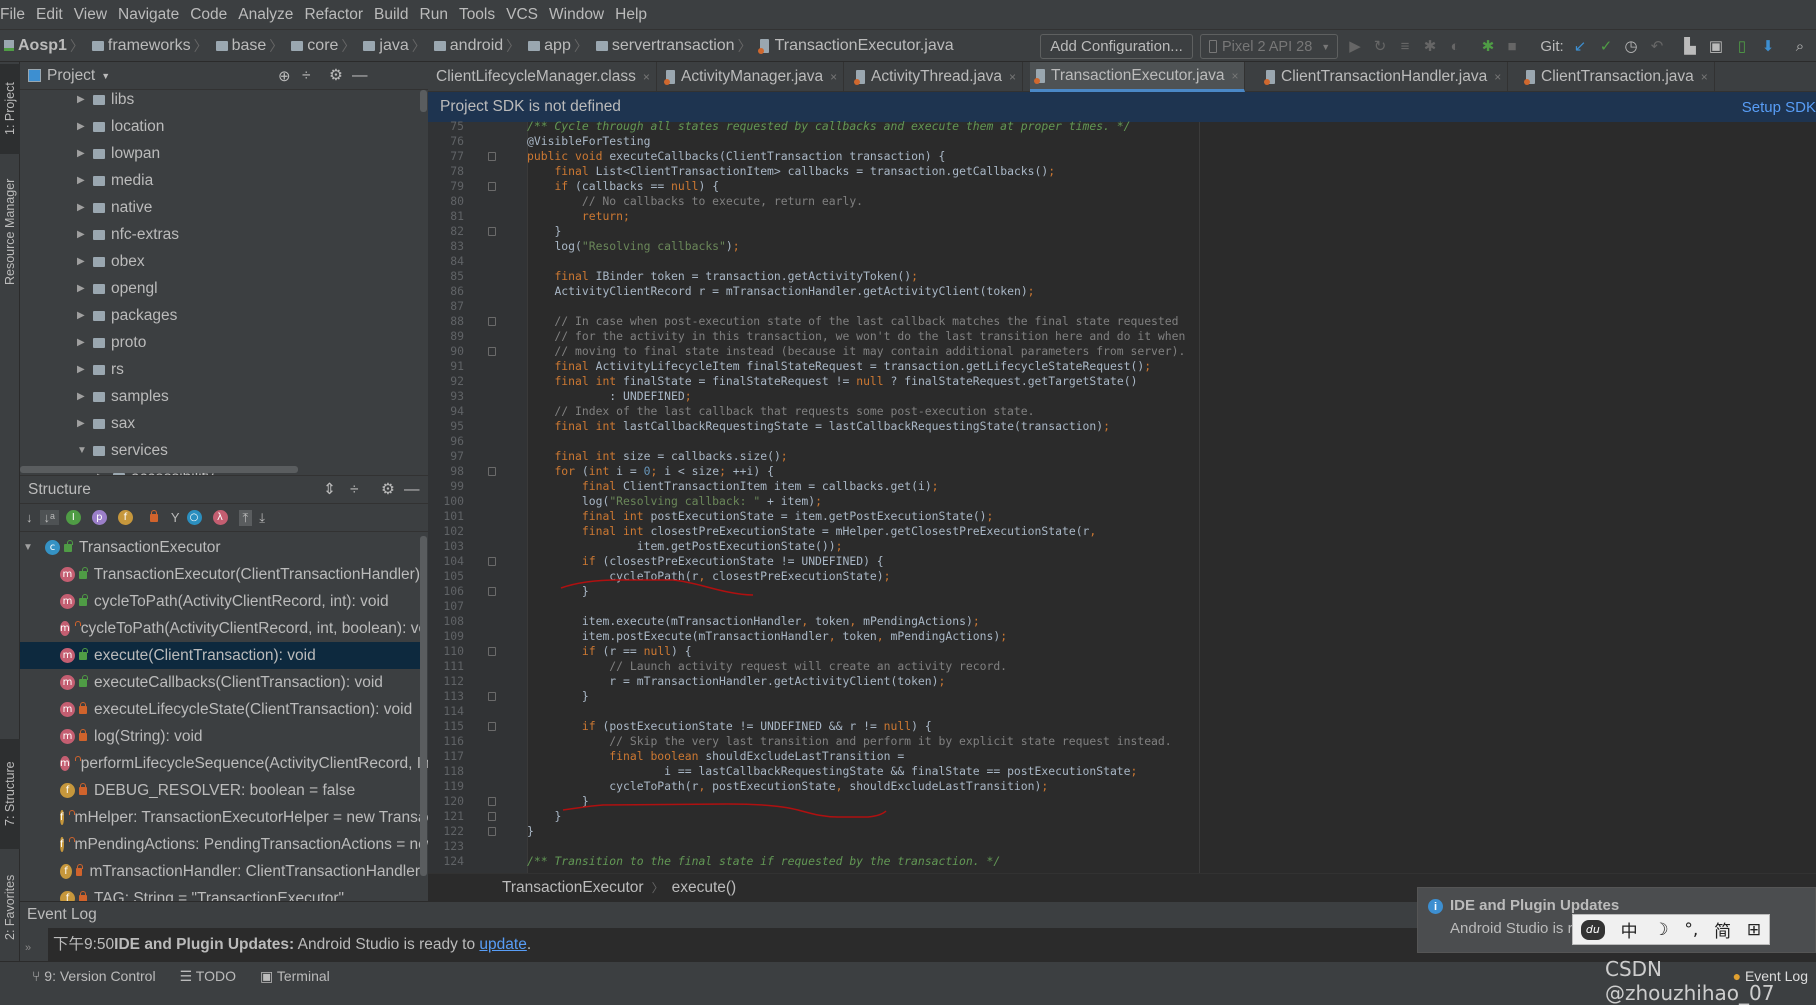 The width and height of the screenshot is (1816, 1005). What do you see at coordinates (117, 288) in the screenshot?
I see `project-tree-item: ▶ opengl` at bounding box center [117, 288].